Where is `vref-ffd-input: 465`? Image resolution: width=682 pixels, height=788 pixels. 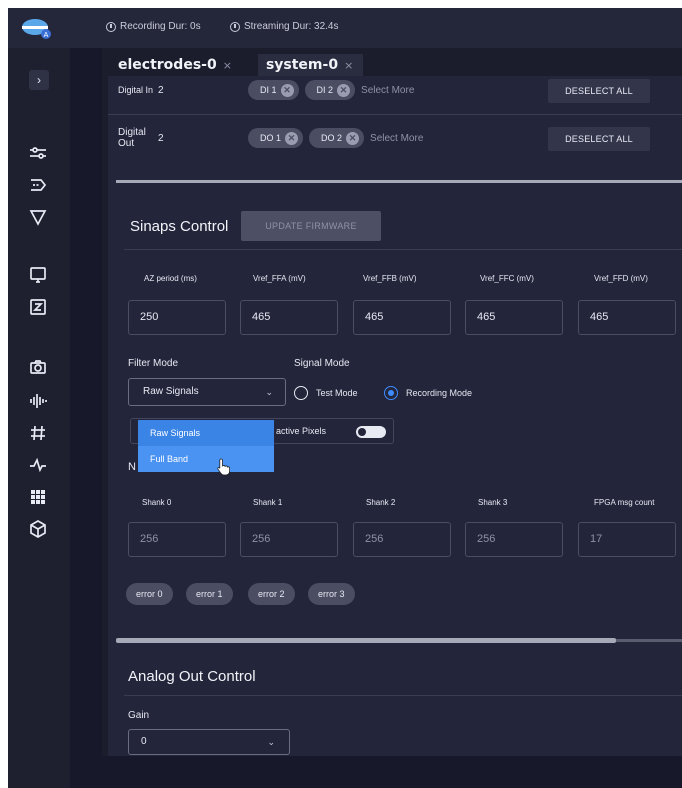
vref-ffd-input: 465 is located at coordinates (627, 317).